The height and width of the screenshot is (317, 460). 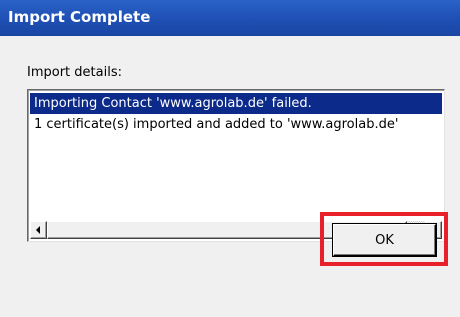 I want to click on arrow-left-icon, so click(x=38, y=230).